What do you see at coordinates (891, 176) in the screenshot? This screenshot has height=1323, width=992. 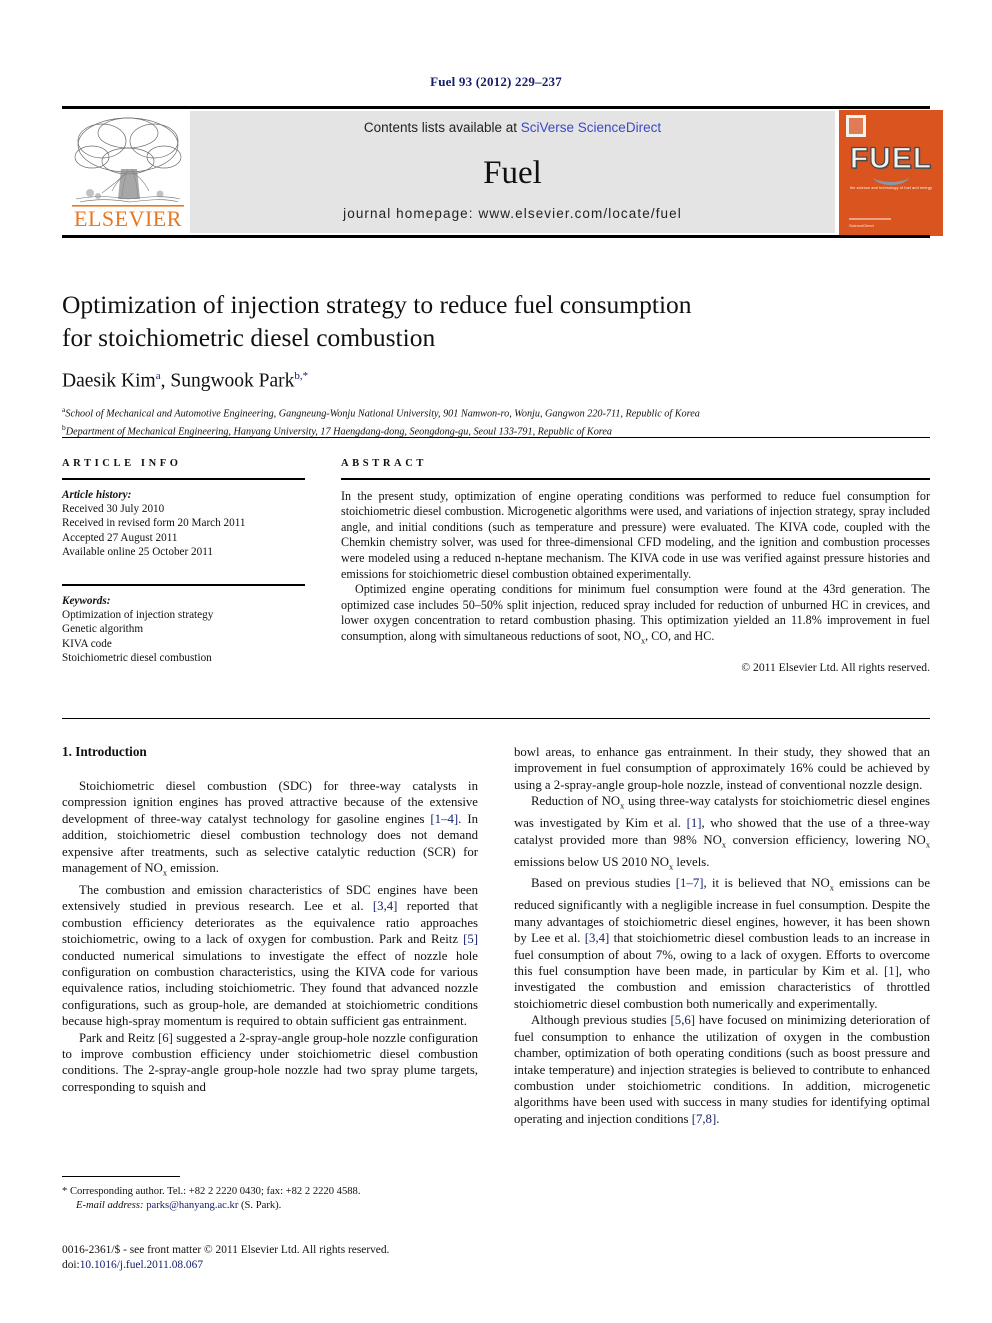 I see `cover-swoosh-icon` at bounding box center [891, 176].